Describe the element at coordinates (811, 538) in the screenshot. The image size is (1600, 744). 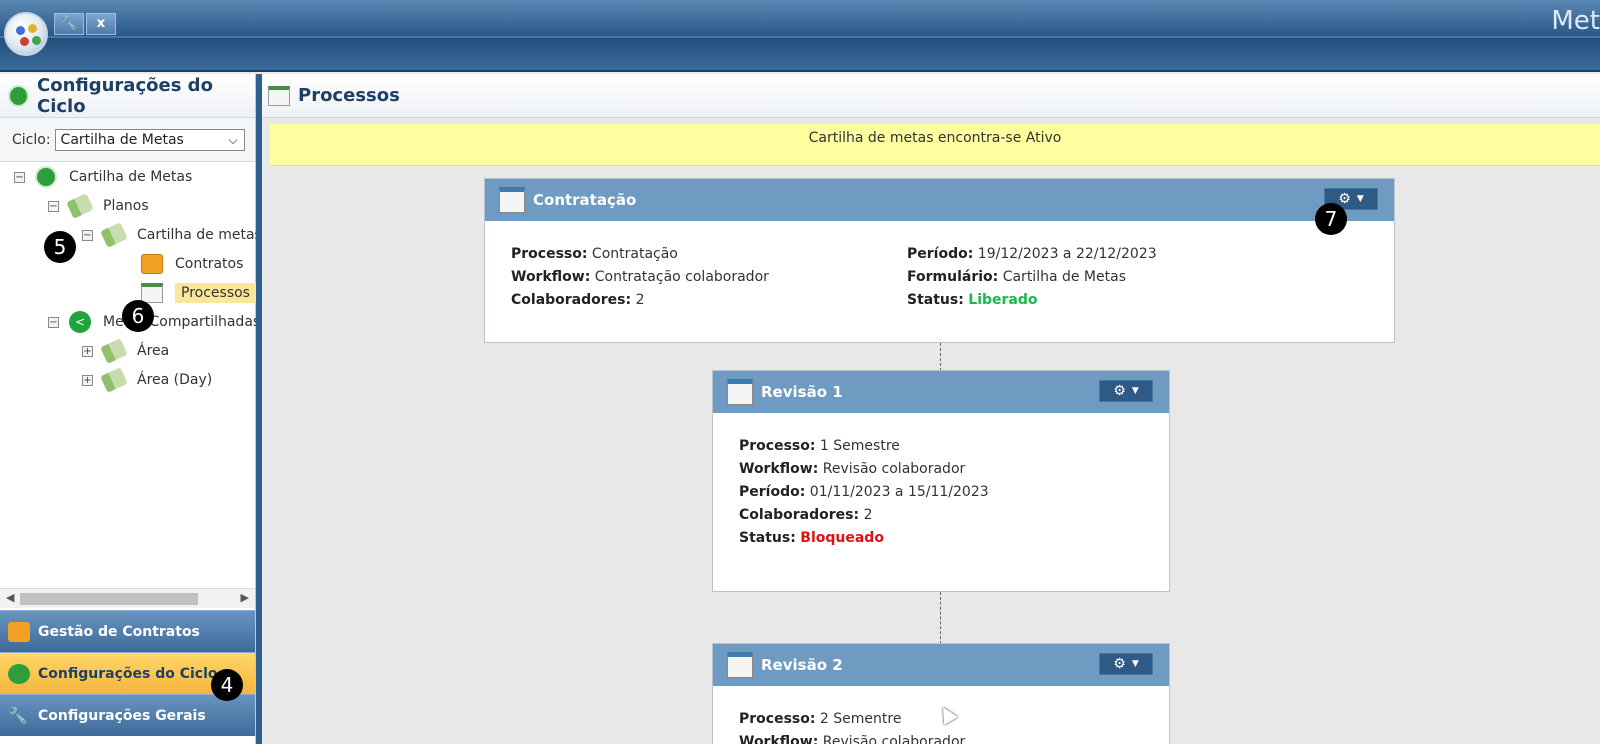
I see `status-row: Status: Bloqueado` at that location.